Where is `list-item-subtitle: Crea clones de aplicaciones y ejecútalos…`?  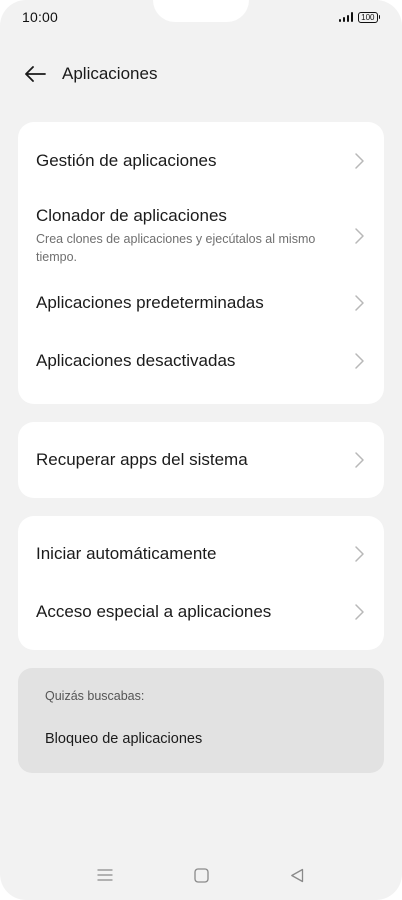 list-item-subtitle: Crea clones de aplicaciones y ejecútalos… is located at coordinates (176, 248).